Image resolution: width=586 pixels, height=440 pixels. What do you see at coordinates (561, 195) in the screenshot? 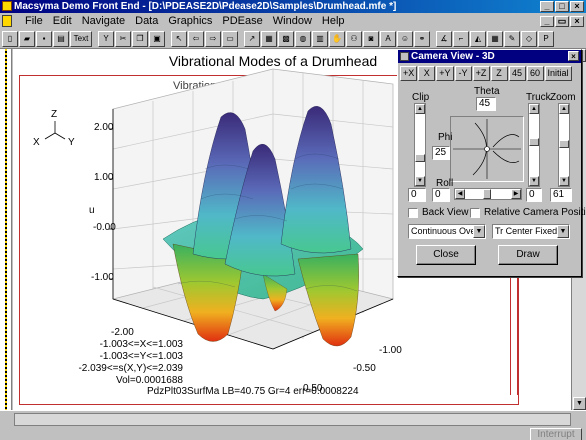
I see `zoom-field: 61` at bounding box center [561, 195].